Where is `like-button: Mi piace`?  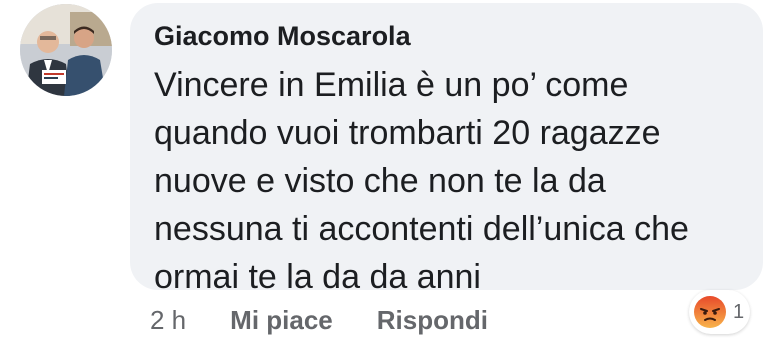
like-button: Mi piace is located at coordinates (281, 320).